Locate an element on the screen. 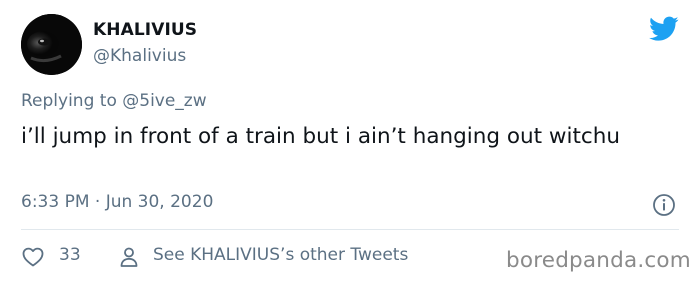 This screenshot has height=282, width=700. heart-icon is located at coordinates (33, 257).